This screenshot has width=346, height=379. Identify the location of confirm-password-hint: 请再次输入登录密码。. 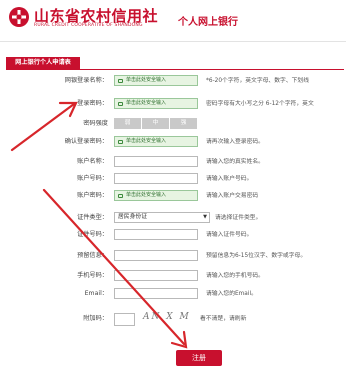
(235, 142).